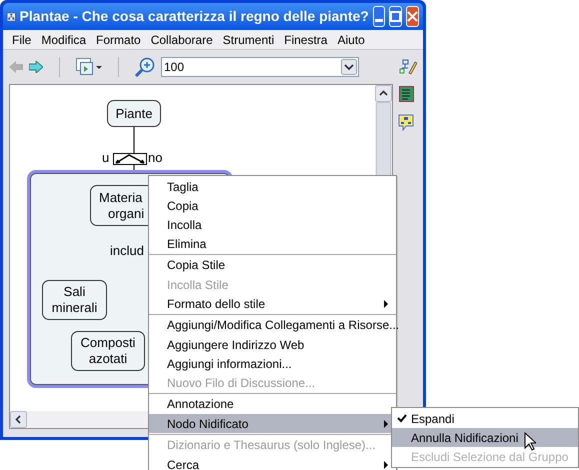  What do you see at coordinates (378, 20) in the screenshot?
I see `minimize-icon` at bounding box center [378, 20].